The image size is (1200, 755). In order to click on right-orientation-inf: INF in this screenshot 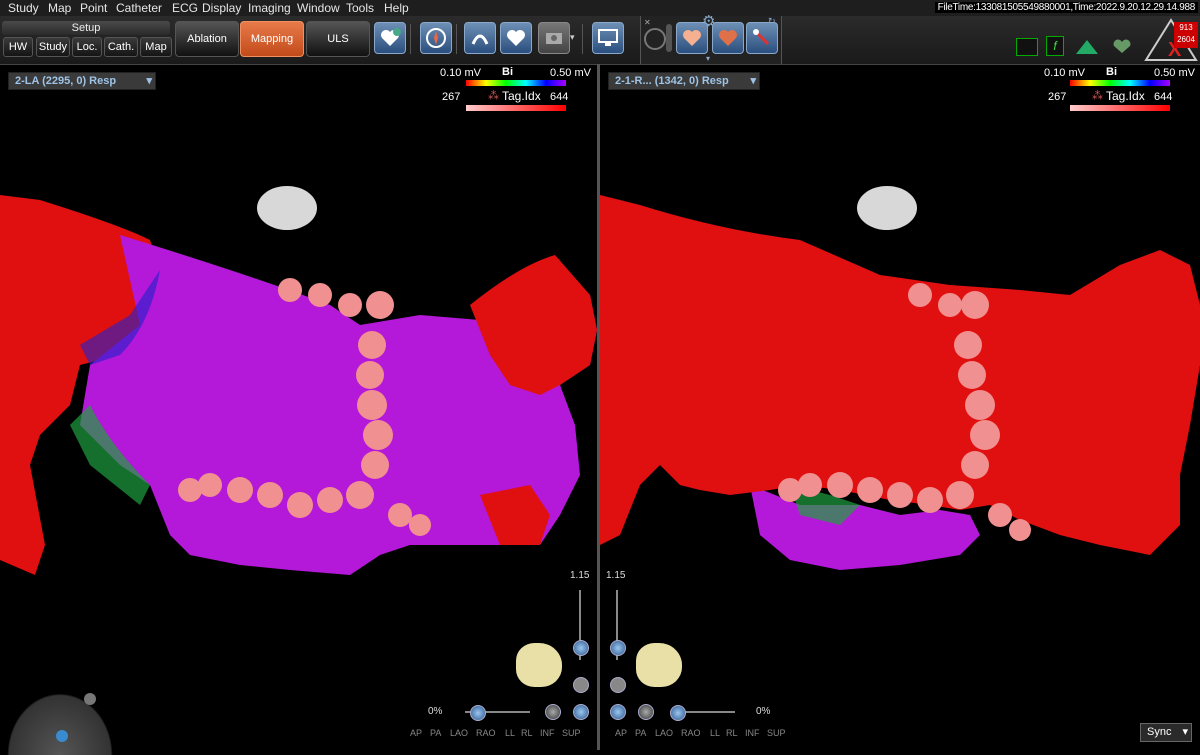, I will do `click(752, 733)`.